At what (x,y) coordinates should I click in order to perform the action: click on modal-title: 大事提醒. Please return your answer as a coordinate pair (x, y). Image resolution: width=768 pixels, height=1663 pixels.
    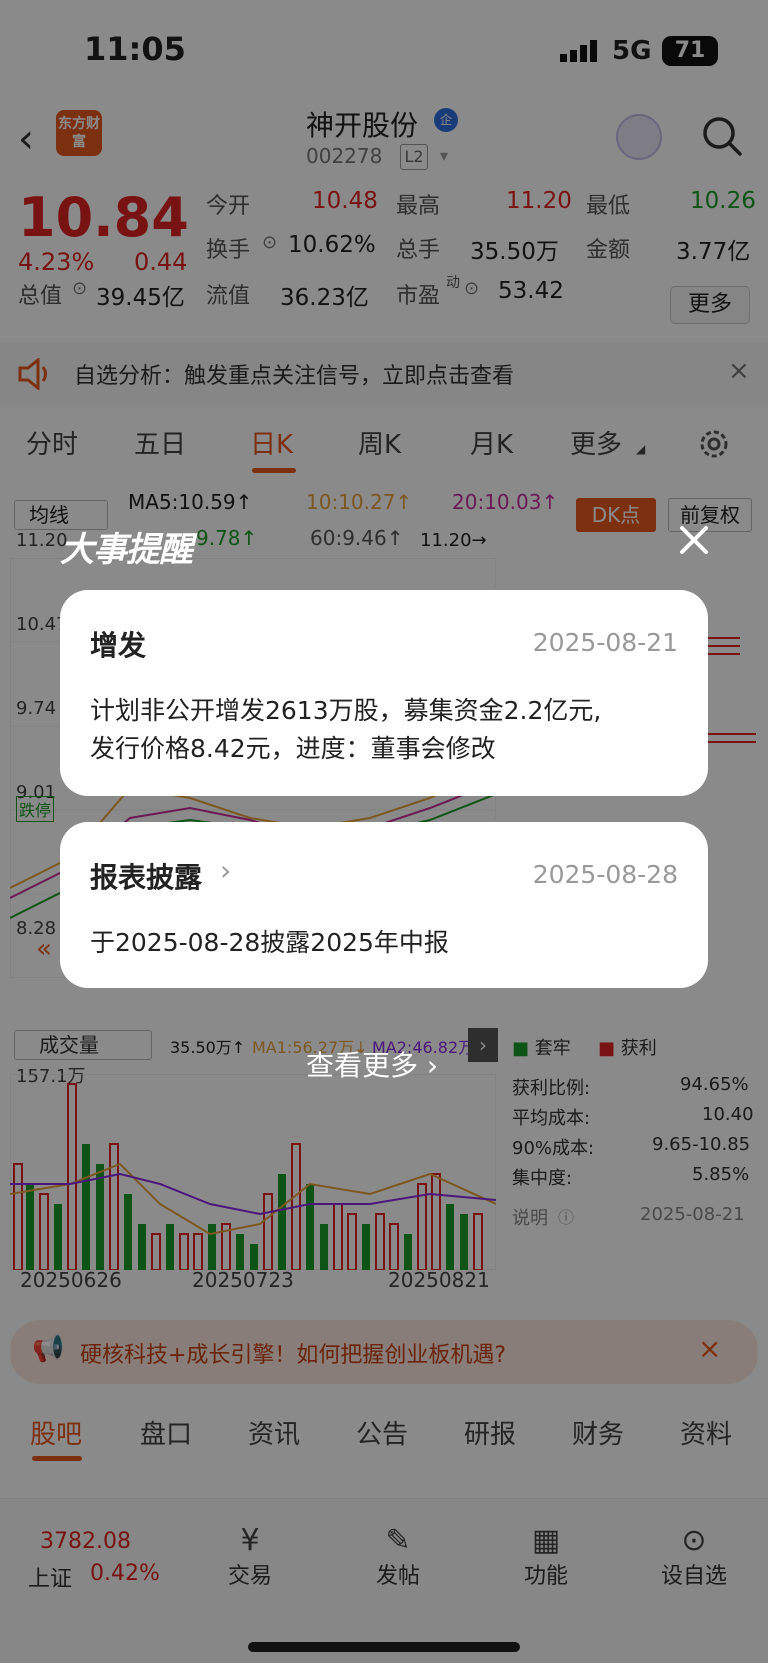
    Looking at the image, I should click on (126, 550).